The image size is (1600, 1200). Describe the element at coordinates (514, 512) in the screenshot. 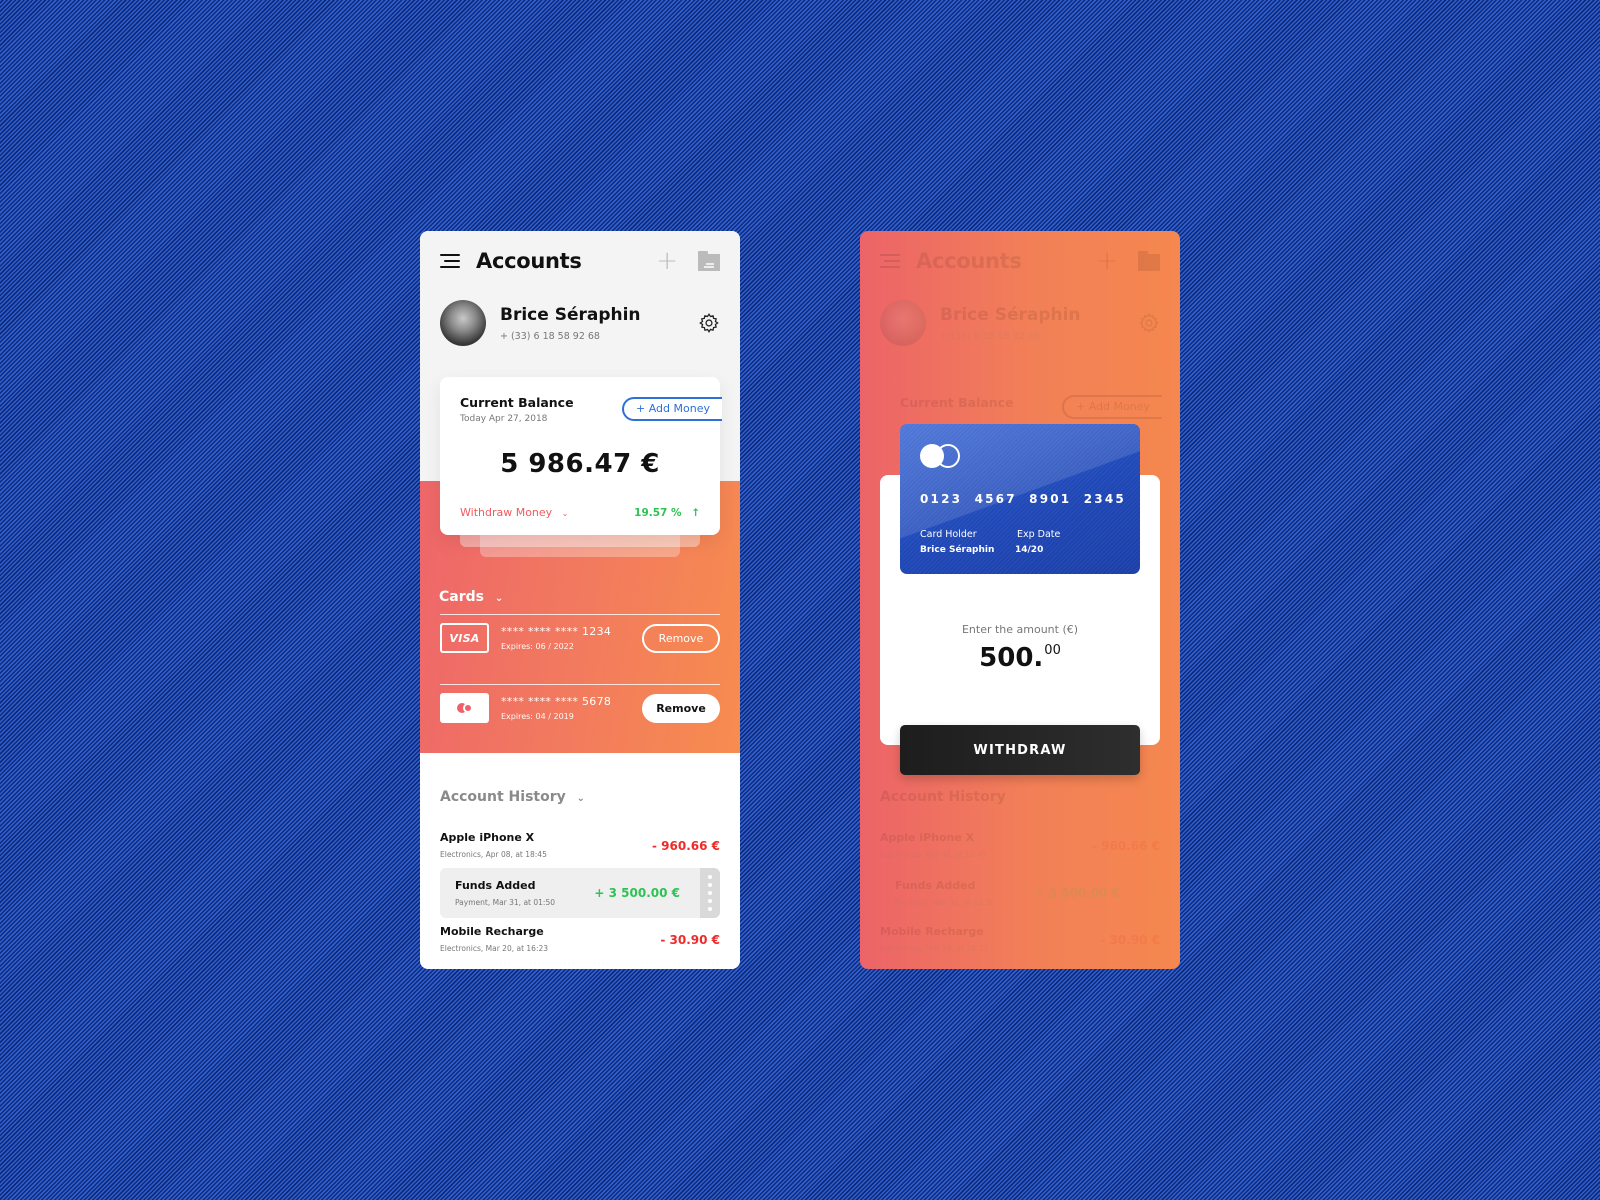

I see `withdraw-money-button: Withdraw Money ⌄` at that location.